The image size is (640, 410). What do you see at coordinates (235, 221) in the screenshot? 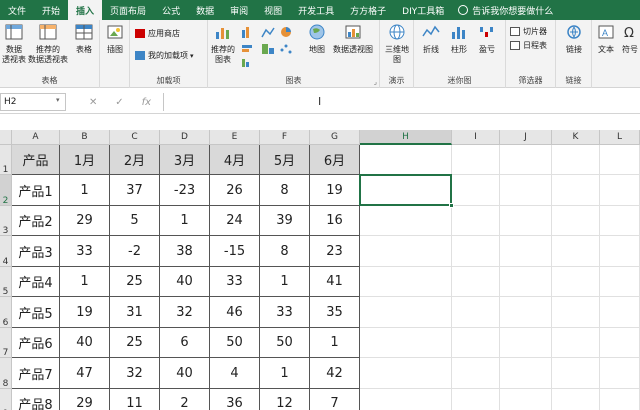
I see `grid-cell: 24` at bounding box center [235, 221].